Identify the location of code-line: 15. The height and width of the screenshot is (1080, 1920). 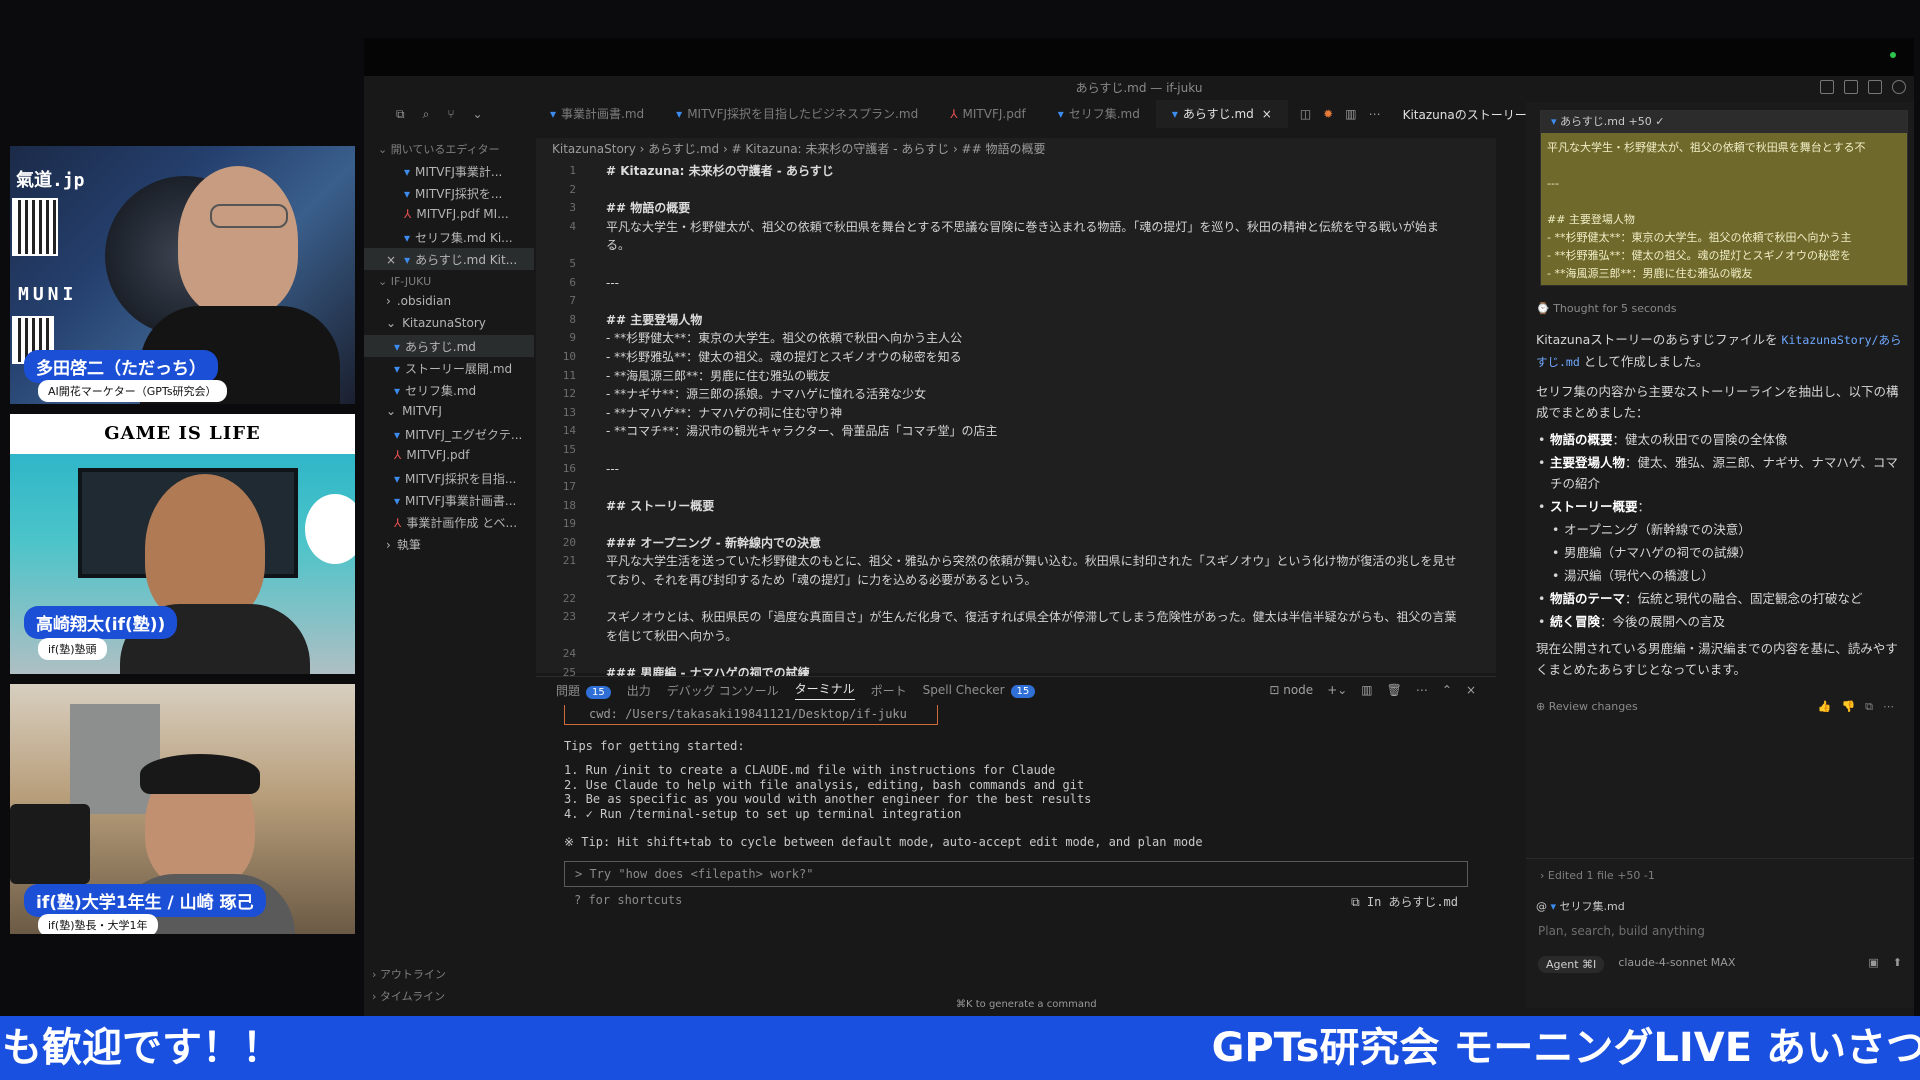
(1016, 450).